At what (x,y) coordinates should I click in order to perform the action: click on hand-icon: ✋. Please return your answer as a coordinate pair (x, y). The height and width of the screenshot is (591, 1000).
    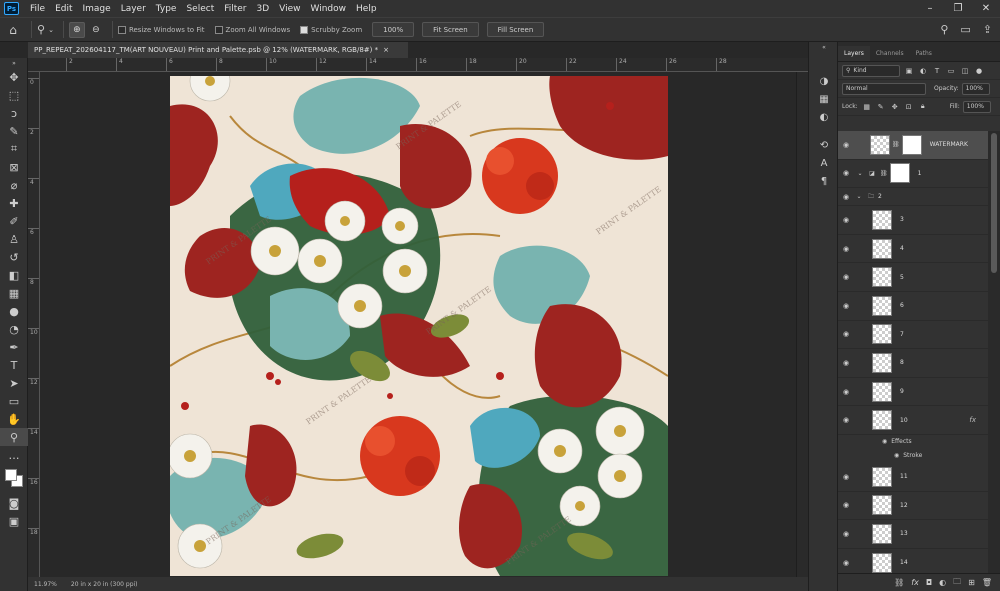
    Looking at the image, I should click on (14, 419).